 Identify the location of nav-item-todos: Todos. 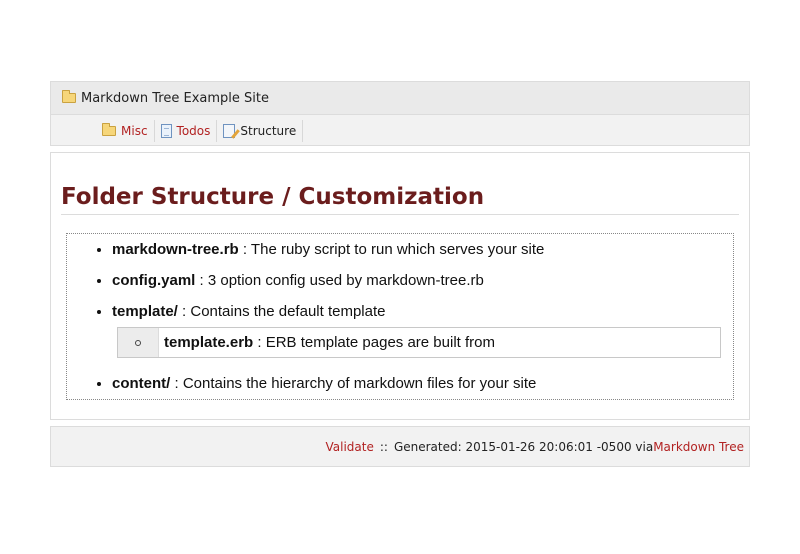
(189, 130).